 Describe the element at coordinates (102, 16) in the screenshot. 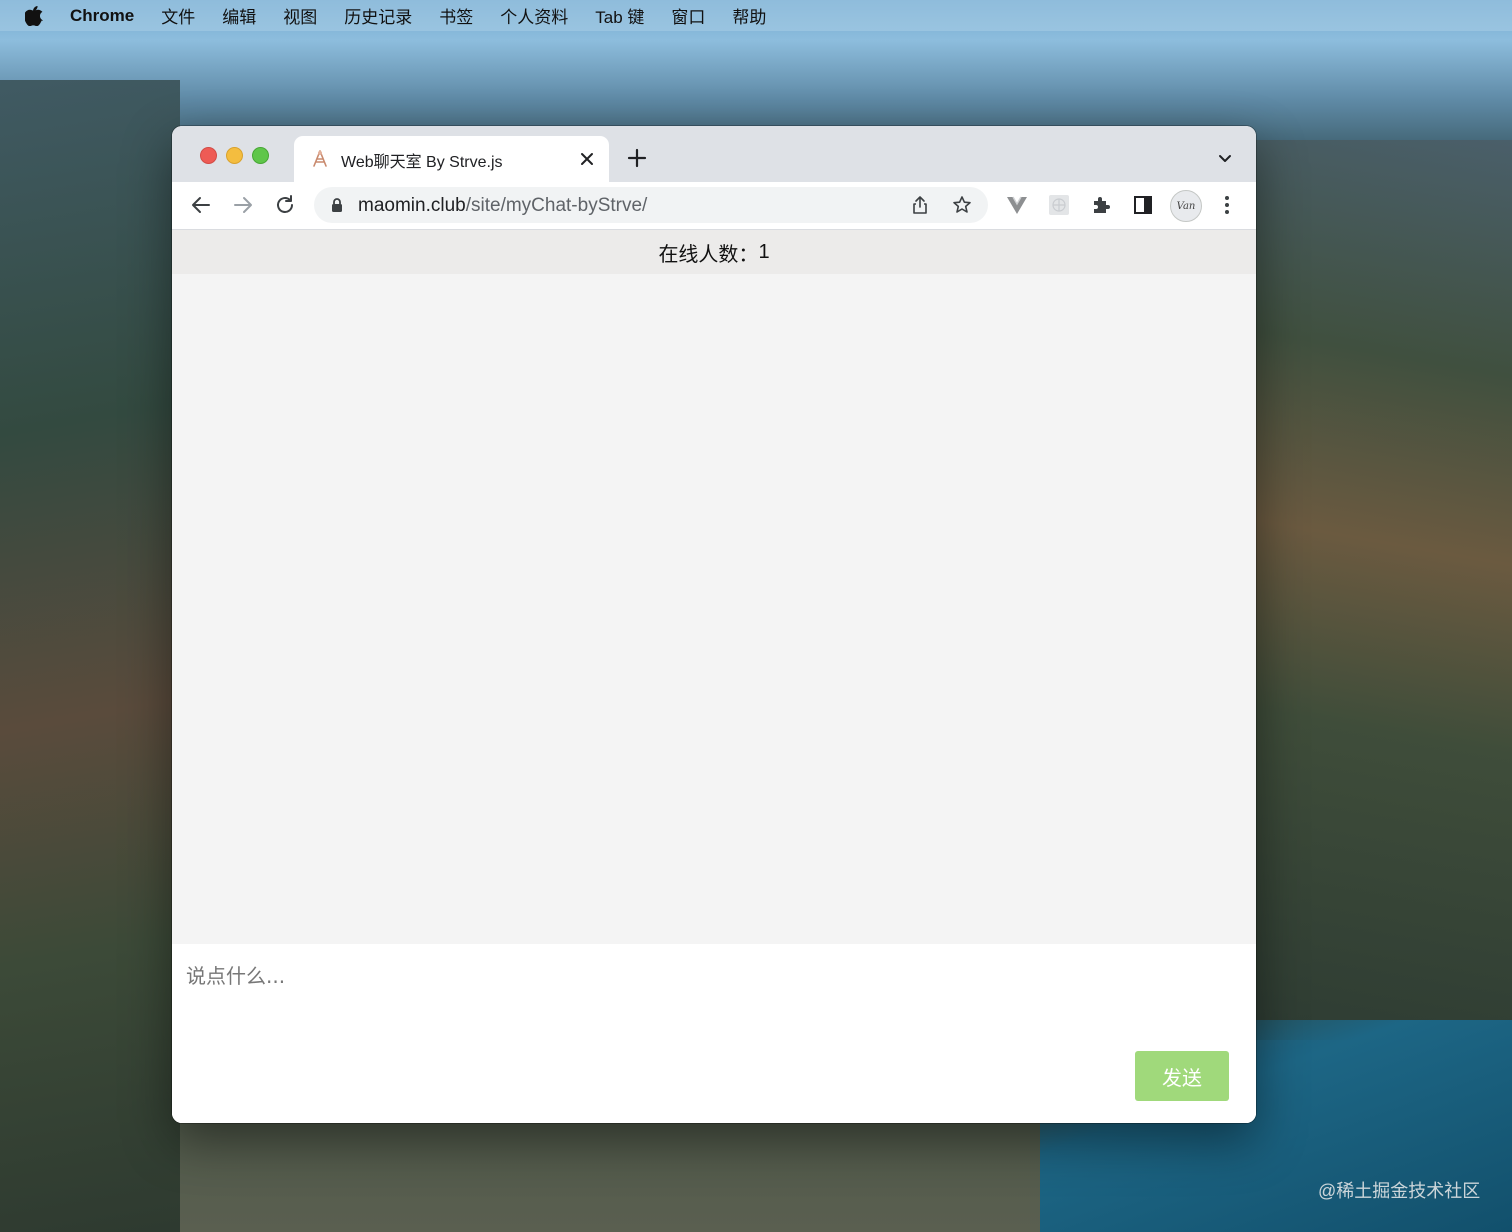

I see `menu-app-name: Chrome` at that location.